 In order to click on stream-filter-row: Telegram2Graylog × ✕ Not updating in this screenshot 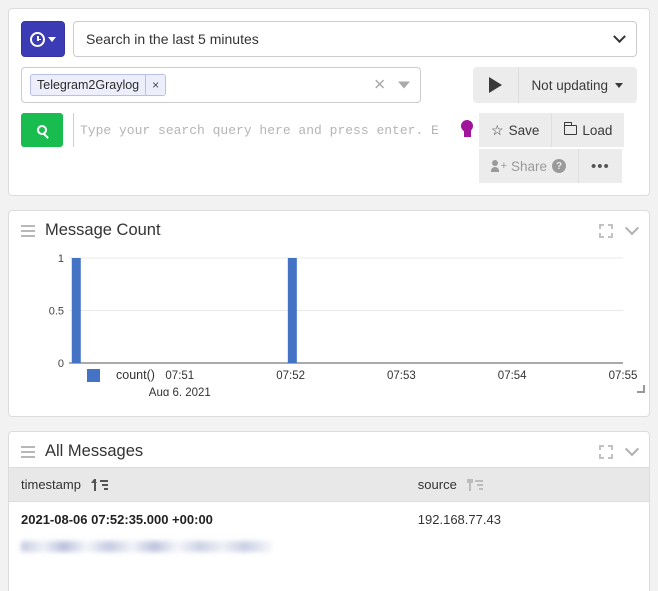, I will do `click(329, 85)`.